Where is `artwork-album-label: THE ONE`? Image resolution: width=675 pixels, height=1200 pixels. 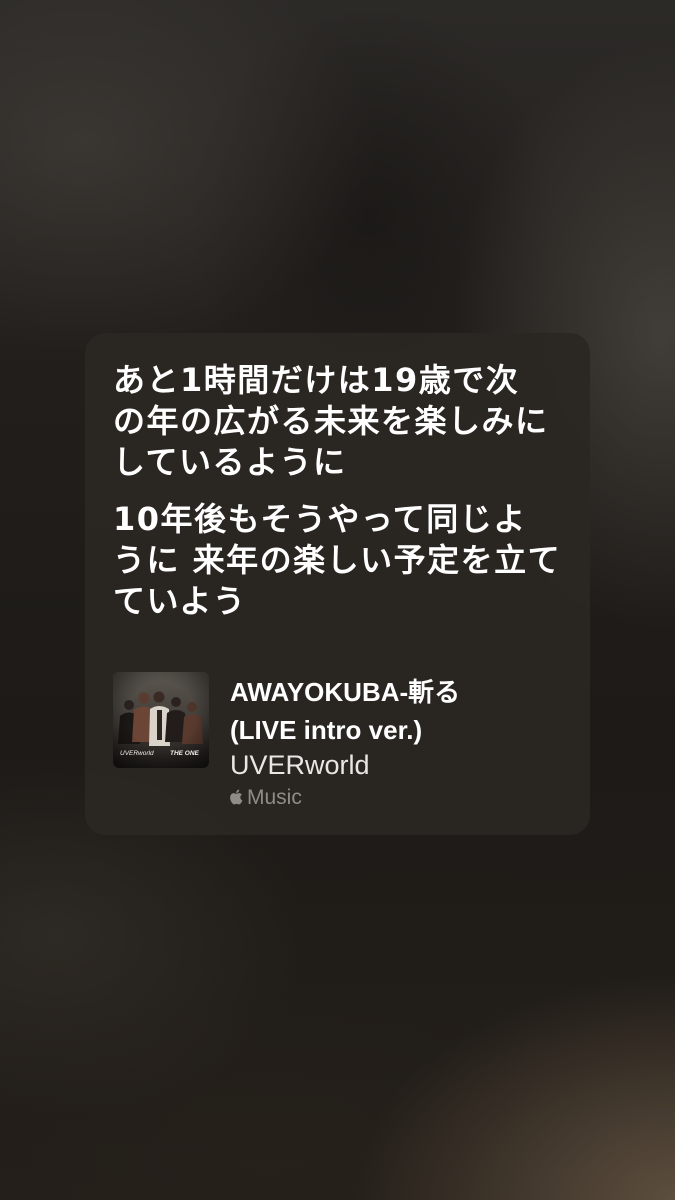
artwork-album-label: THE ONE is located at coordinates (185, 753).